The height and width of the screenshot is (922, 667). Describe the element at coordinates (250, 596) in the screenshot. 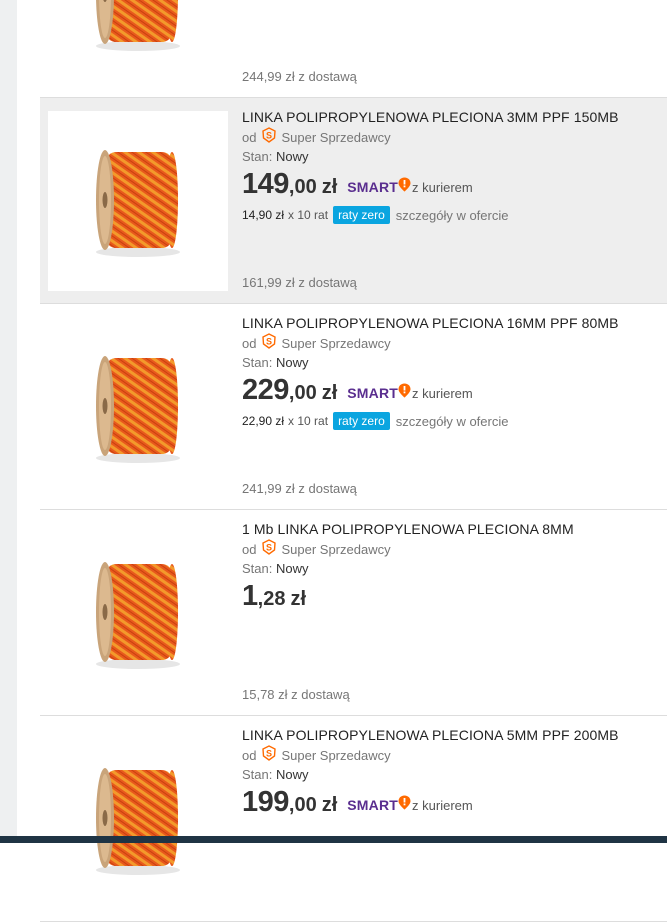

I see `price-integer: 1` at that location.